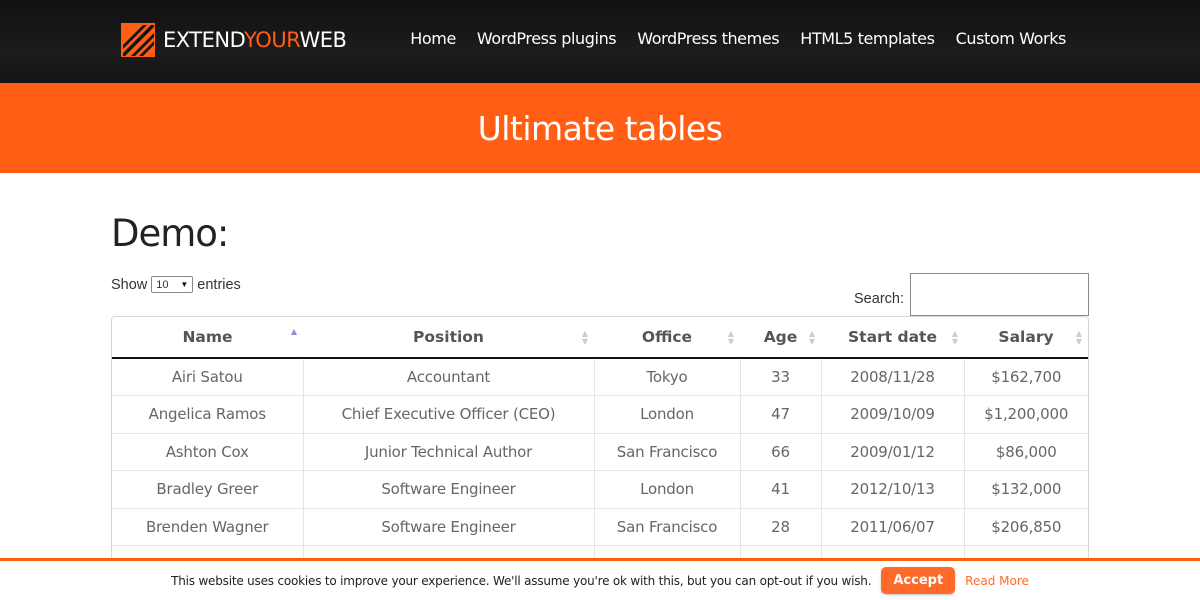  Describe the element at coordinates (208, 377) in the screenshot. I see `cell-name: Airi Satou` at that location.